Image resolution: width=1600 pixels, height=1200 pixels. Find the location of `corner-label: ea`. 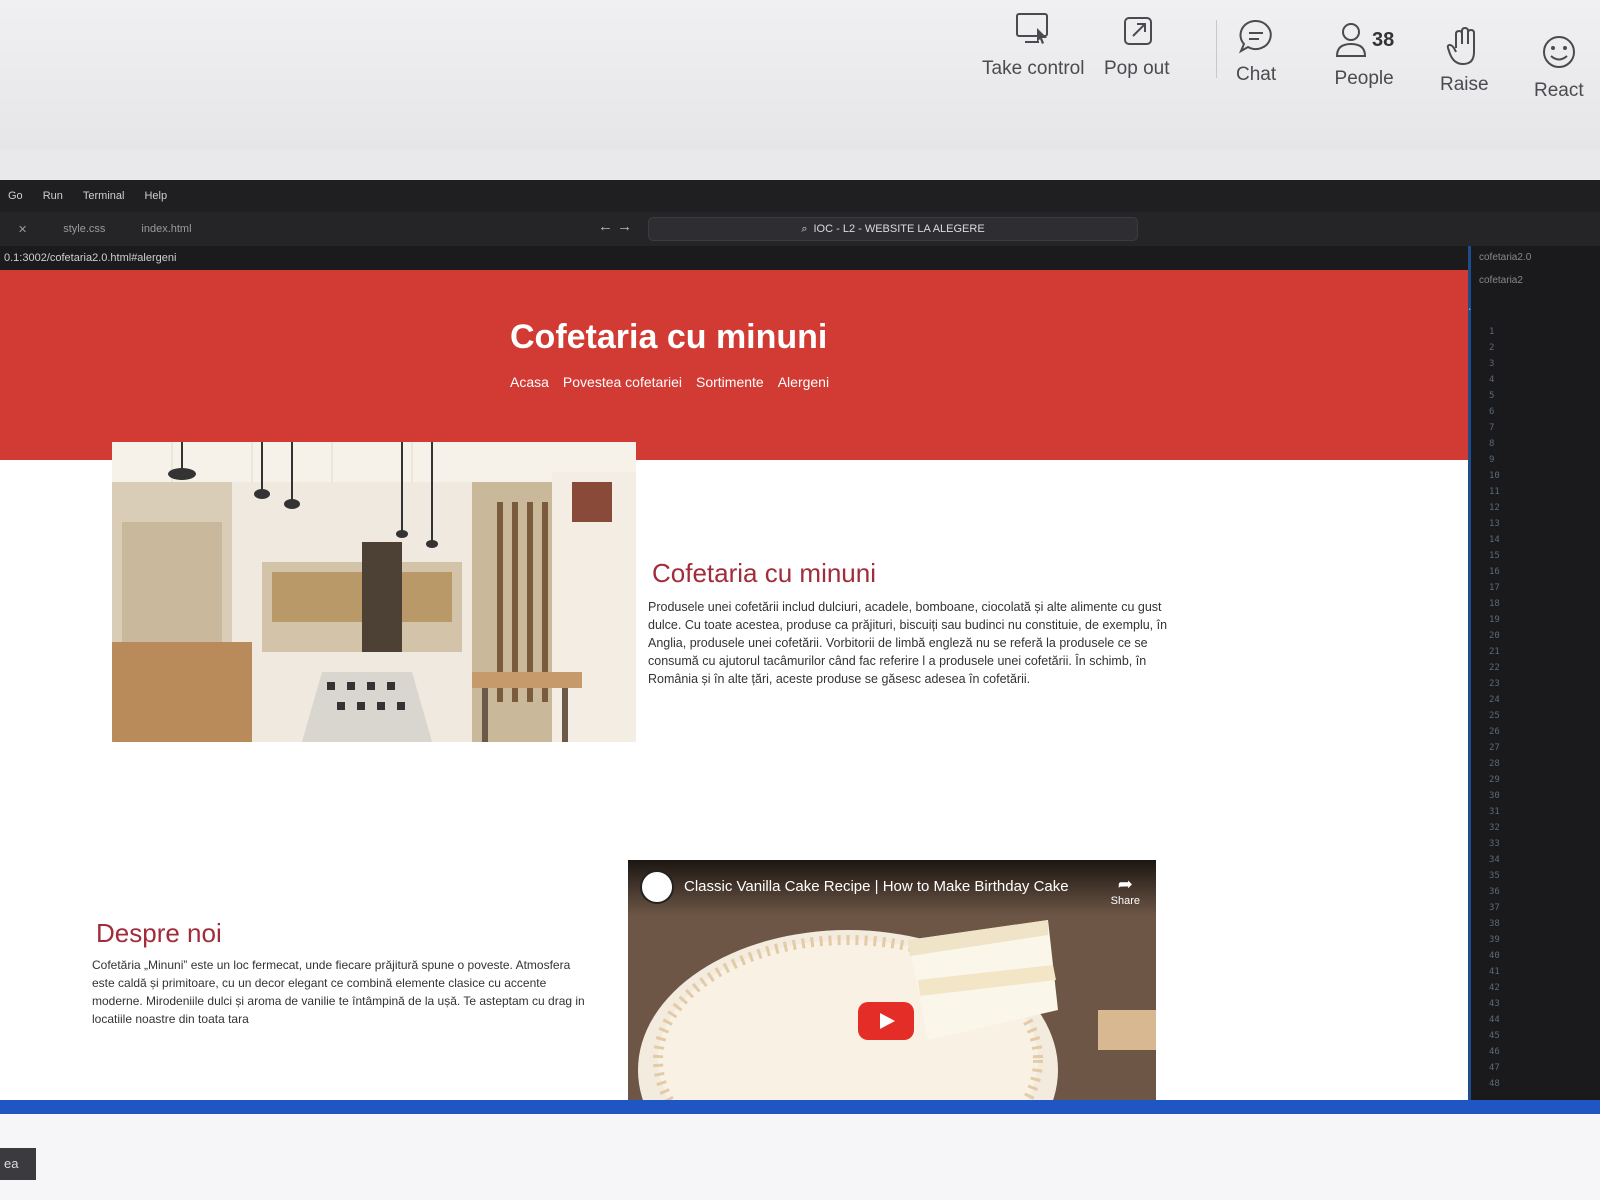

corner-label: ea is located at coordinates (18, 1164).